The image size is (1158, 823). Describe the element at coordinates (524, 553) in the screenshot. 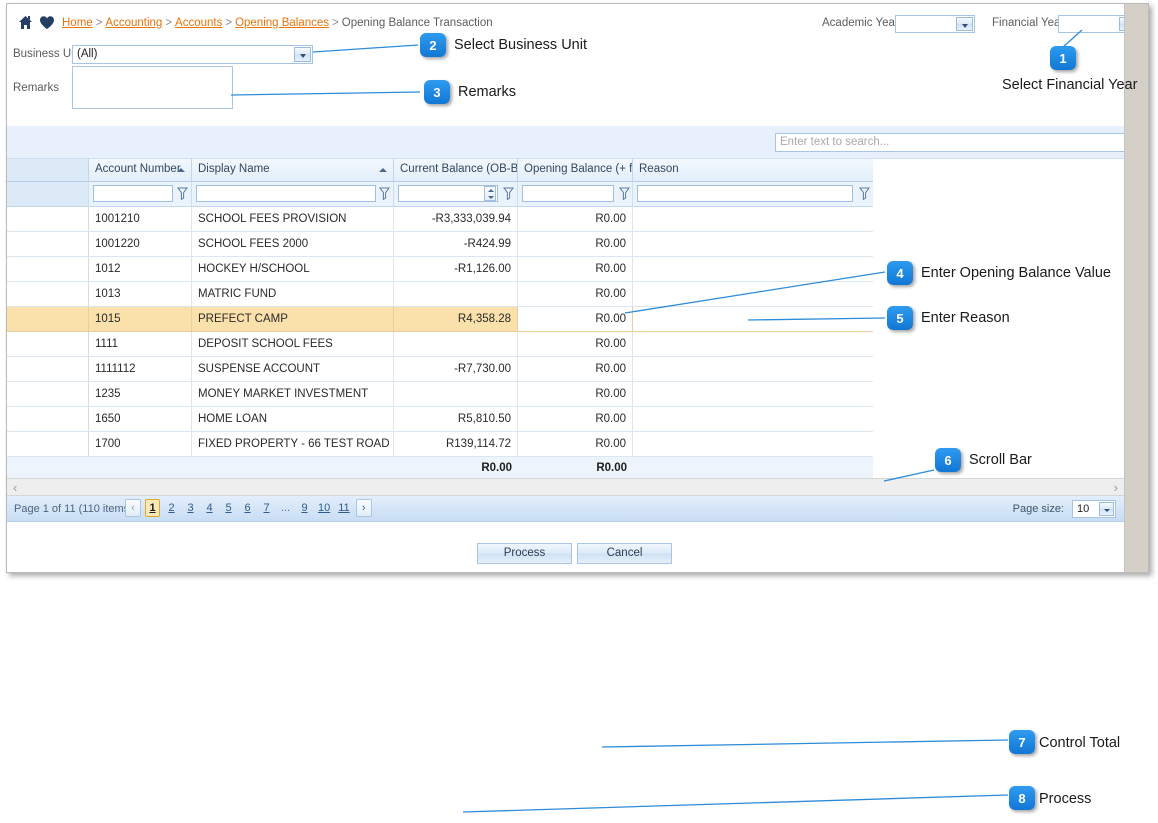

I see `process-button: Process` at that location.